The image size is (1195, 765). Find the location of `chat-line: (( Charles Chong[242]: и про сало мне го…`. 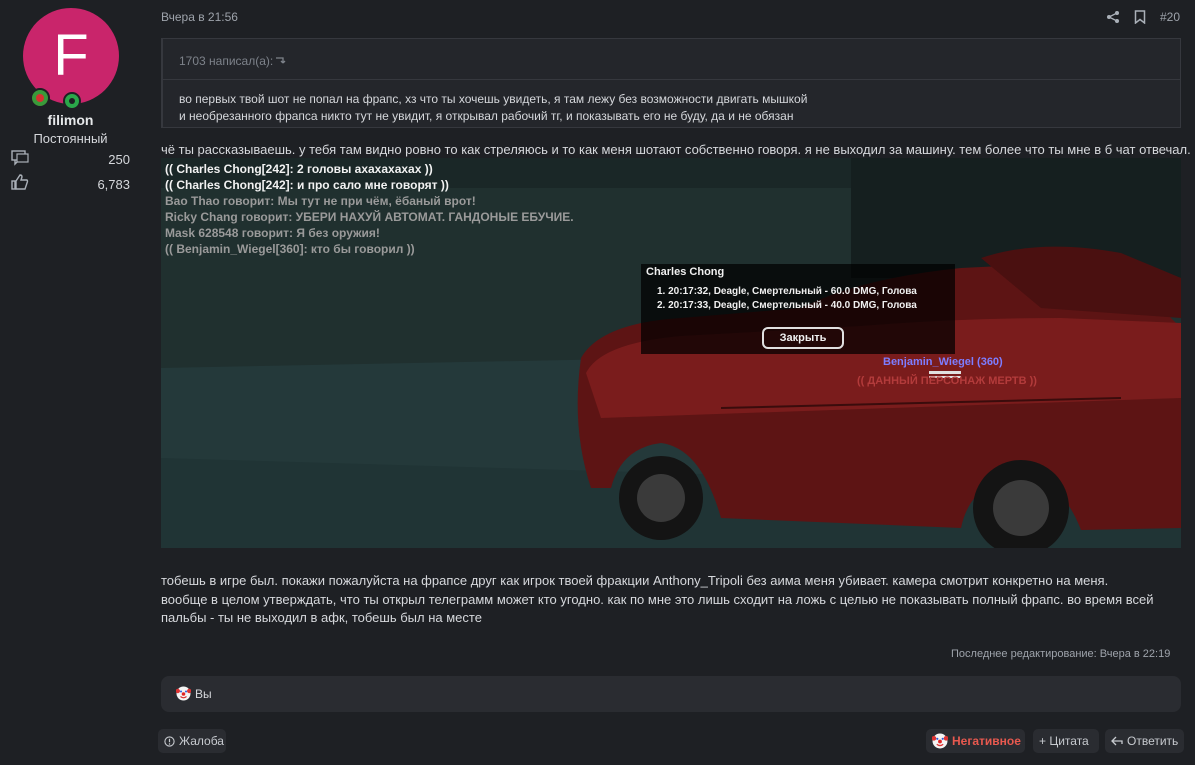

chat-line: (( Charles Chong[242]: и про сало мне го… is located at coordinates (307, 185).